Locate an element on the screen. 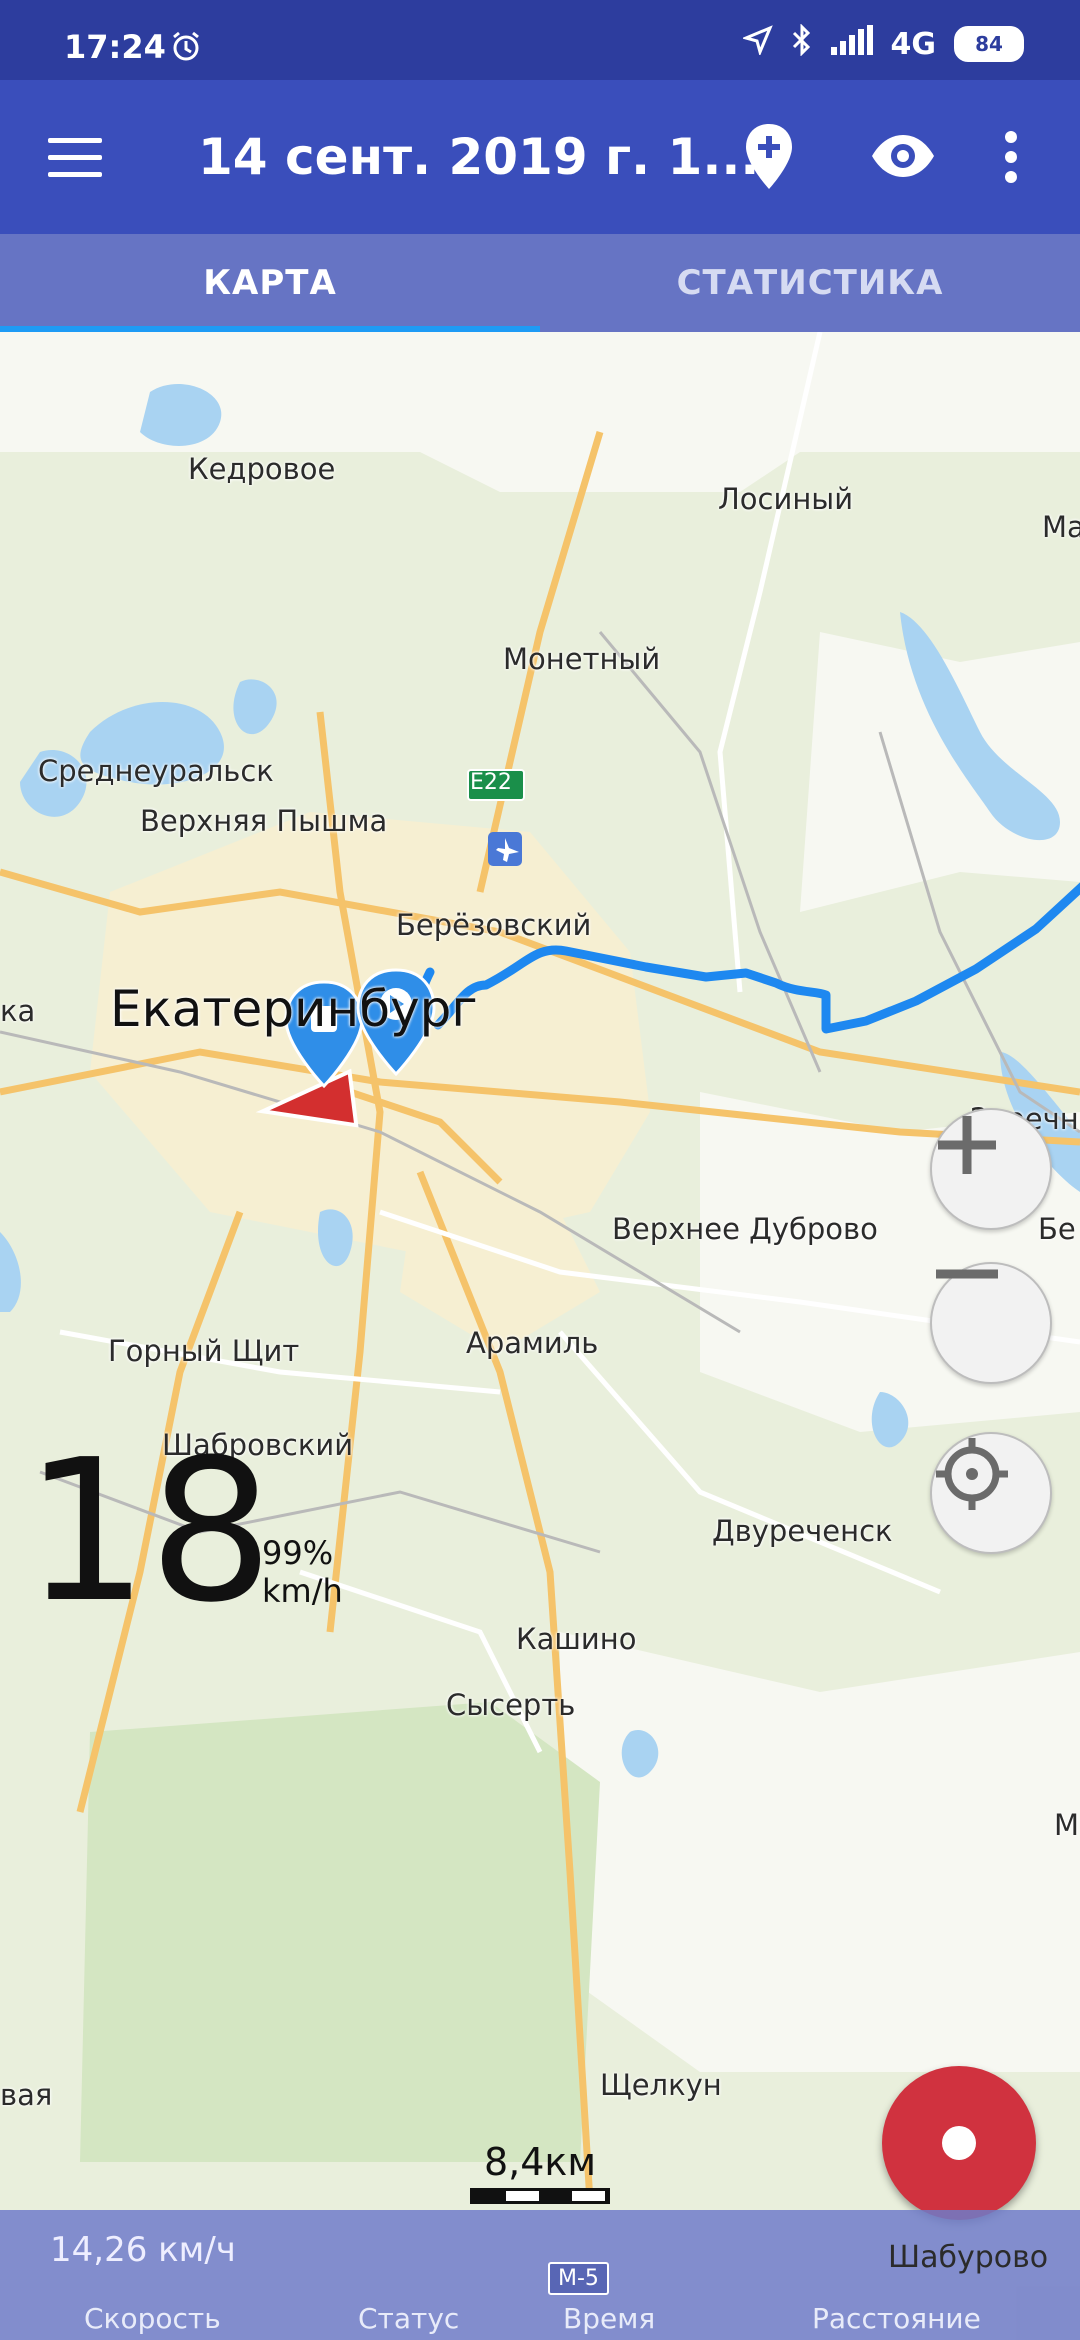 The height and width of the screenshot is (2340, 1080). place-label: Монетный is located at coordinates (582, 659).